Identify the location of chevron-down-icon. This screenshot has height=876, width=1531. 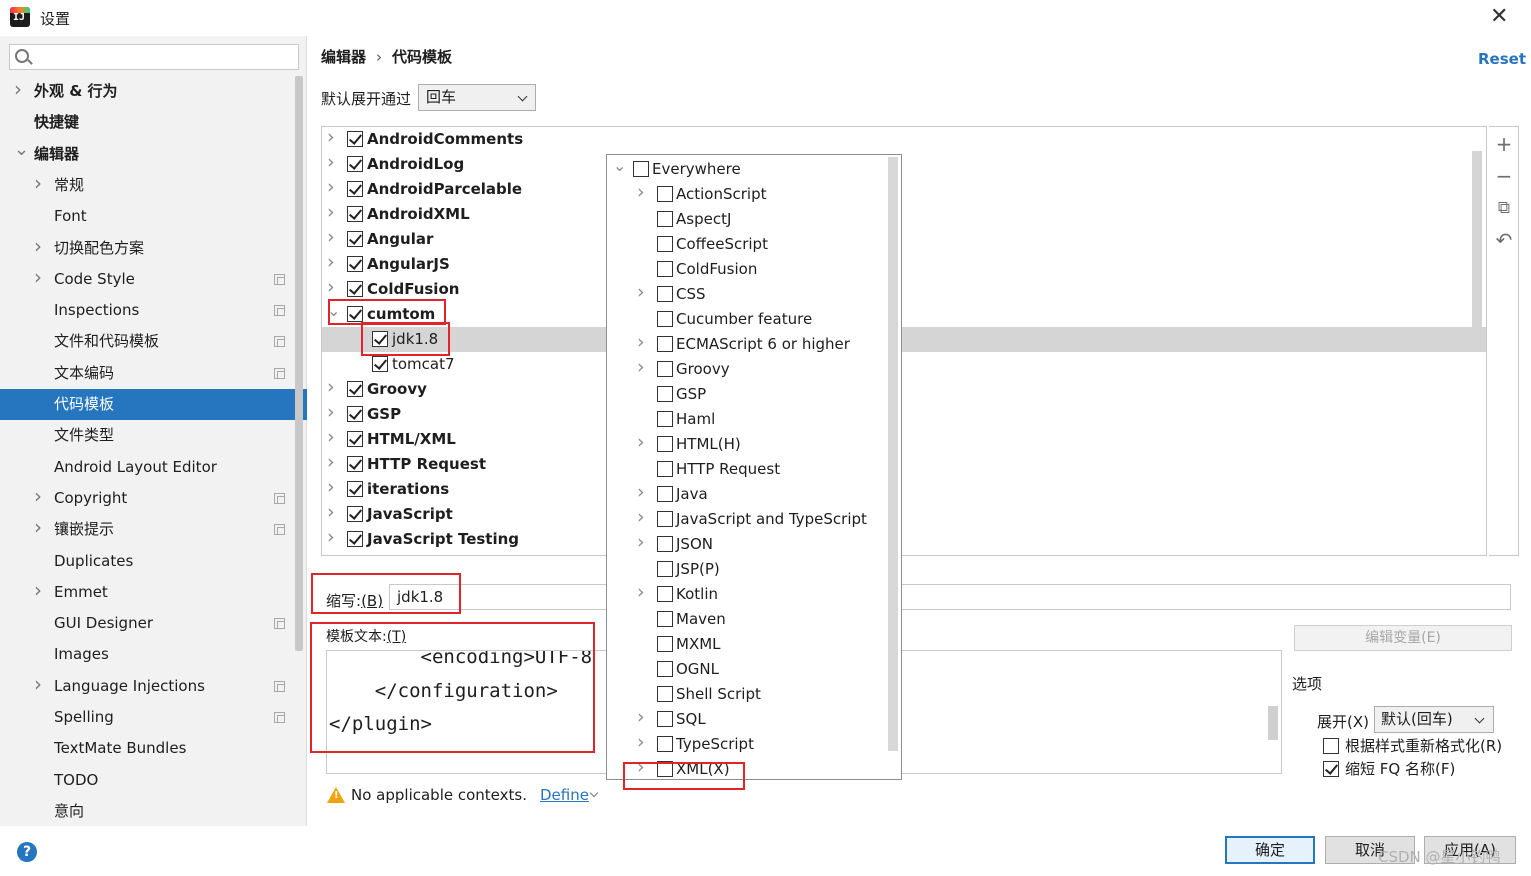
(594, 793).